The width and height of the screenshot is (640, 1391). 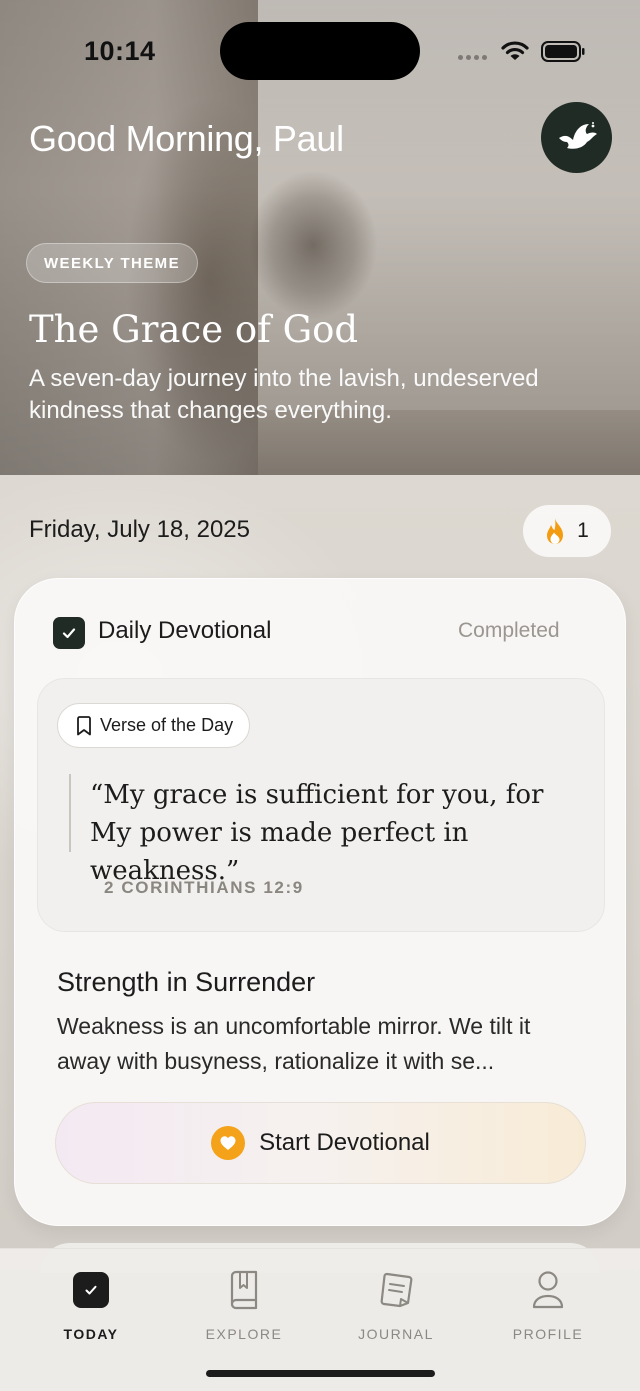 I want to click on verse-reference: 2 CORINTHIANS 12:9, so click(x=204, y=887).